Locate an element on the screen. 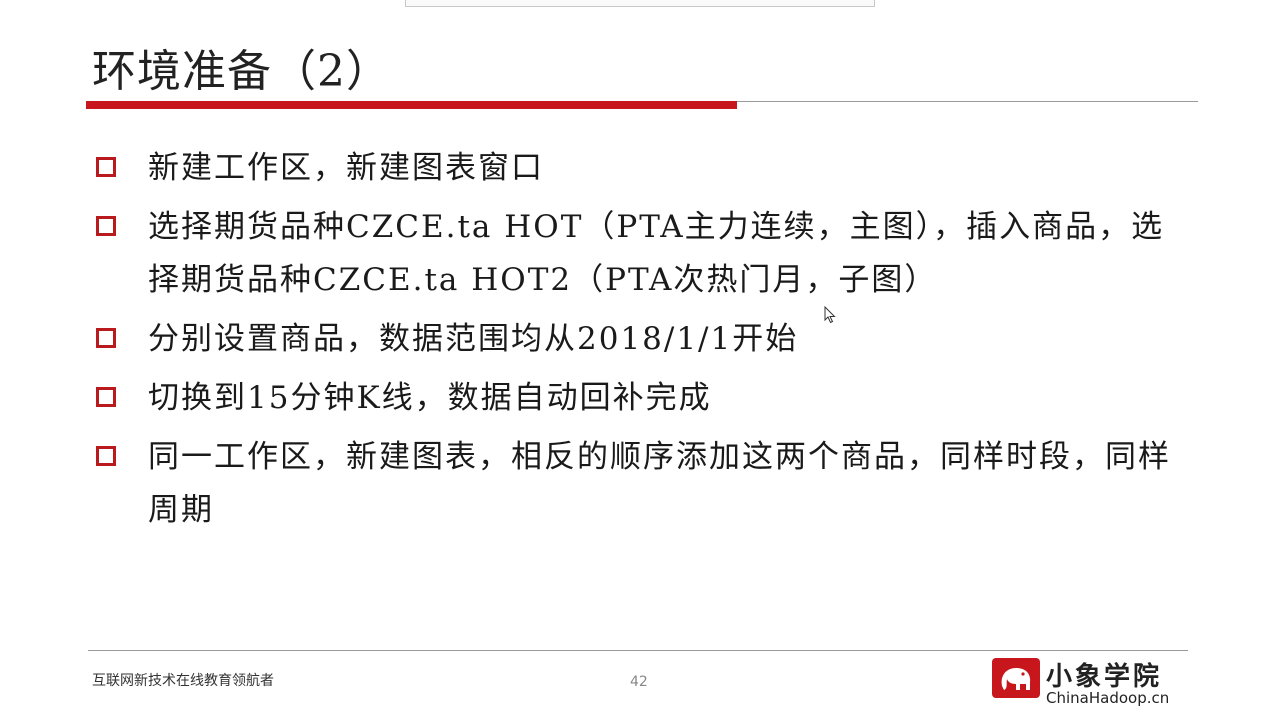  brand-name: 小象学院 is located at coordinates (1104, 677).